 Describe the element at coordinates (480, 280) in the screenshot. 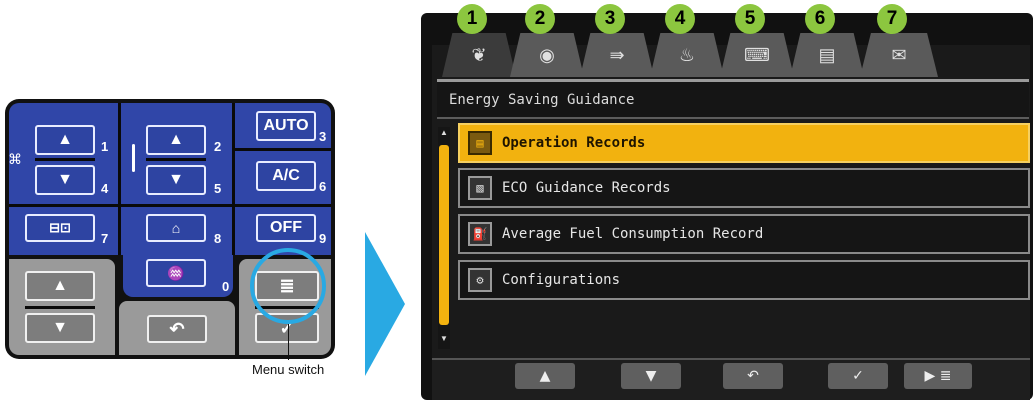

I see `settings-icon: ⚙` at that location.